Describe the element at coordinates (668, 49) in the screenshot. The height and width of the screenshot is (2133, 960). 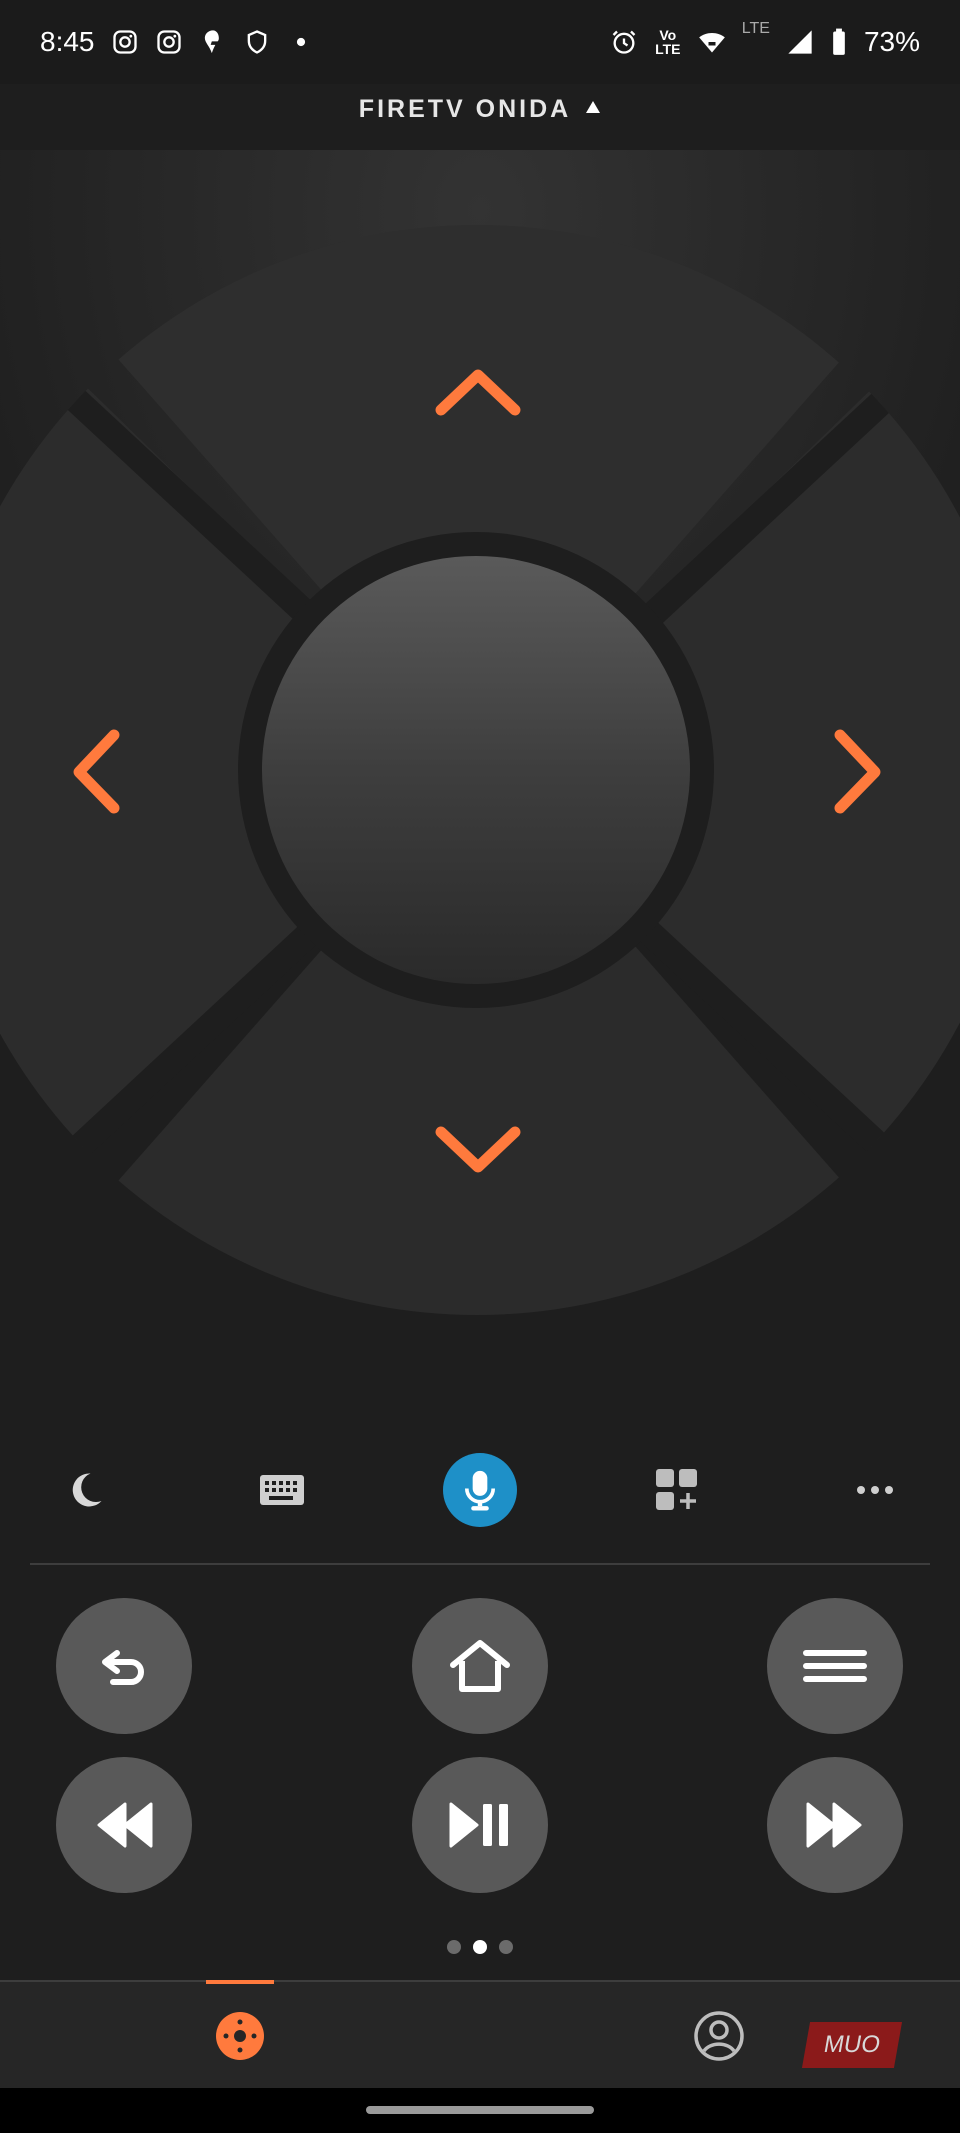
I see `volte-bottom-label: LTE` at that location.